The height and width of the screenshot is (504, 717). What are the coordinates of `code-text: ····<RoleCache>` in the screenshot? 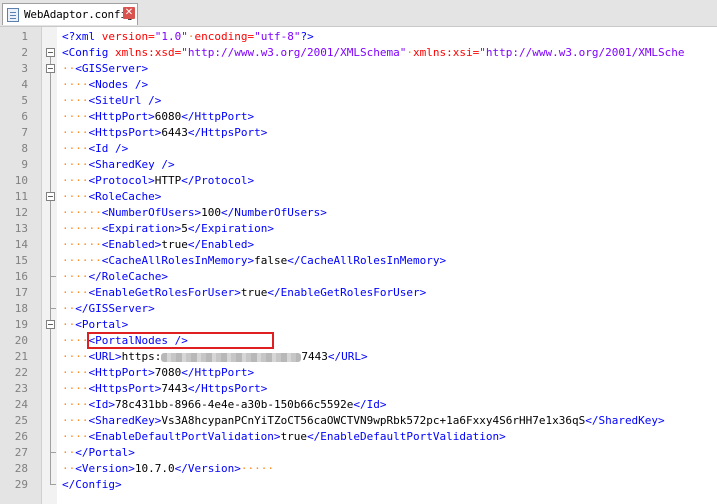 It's located at (111, 197).